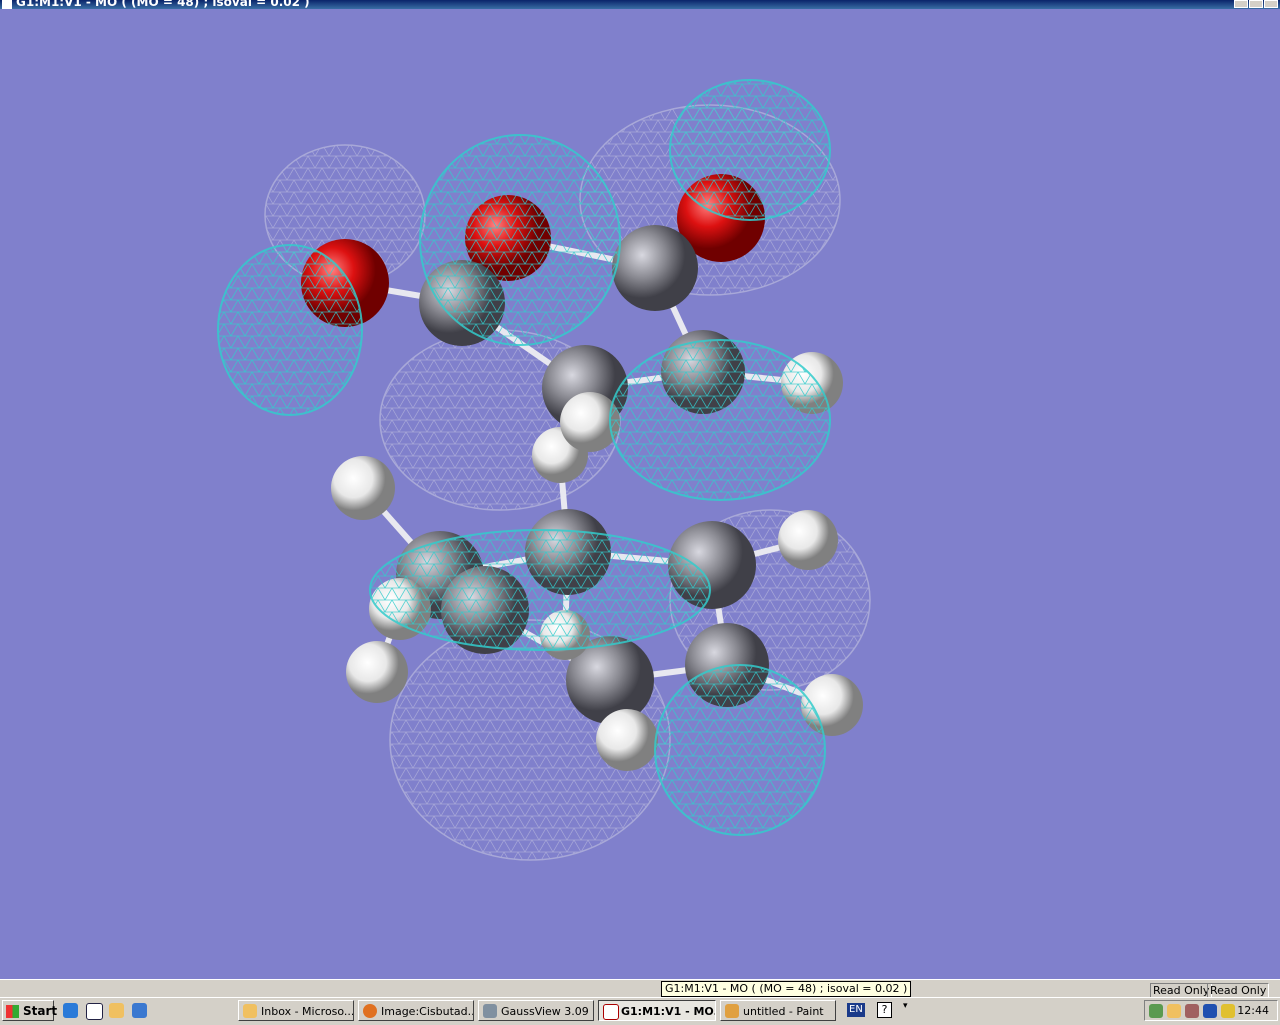  What do you see at coordinates (12, 1011) in the screenshot?
I see `windows-logo-icon` at bounding box center [12, 1011].